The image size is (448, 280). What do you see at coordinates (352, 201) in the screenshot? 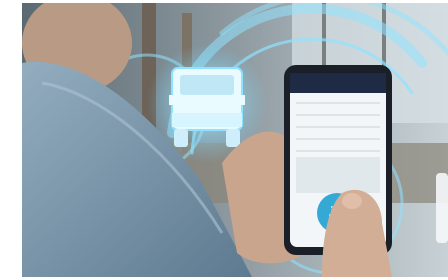
I see `thumb` at bounding box center [352, 201].